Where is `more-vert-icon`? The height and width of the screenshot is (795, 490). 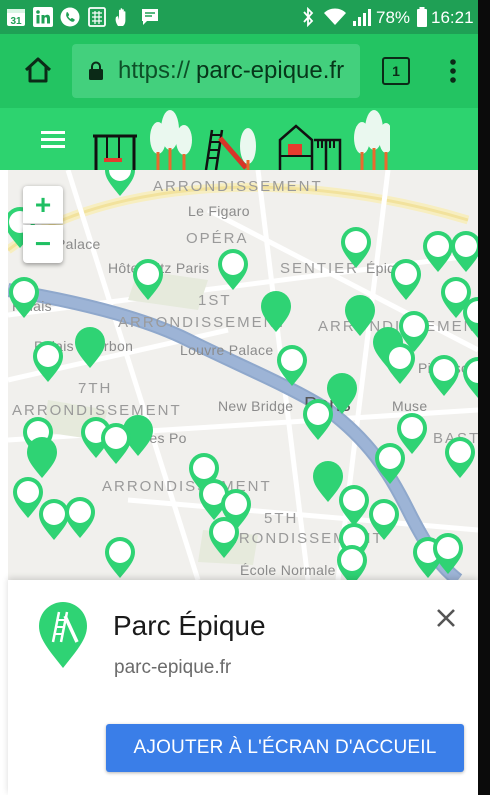
more-vert-icon is located at coordinates (453, 71).